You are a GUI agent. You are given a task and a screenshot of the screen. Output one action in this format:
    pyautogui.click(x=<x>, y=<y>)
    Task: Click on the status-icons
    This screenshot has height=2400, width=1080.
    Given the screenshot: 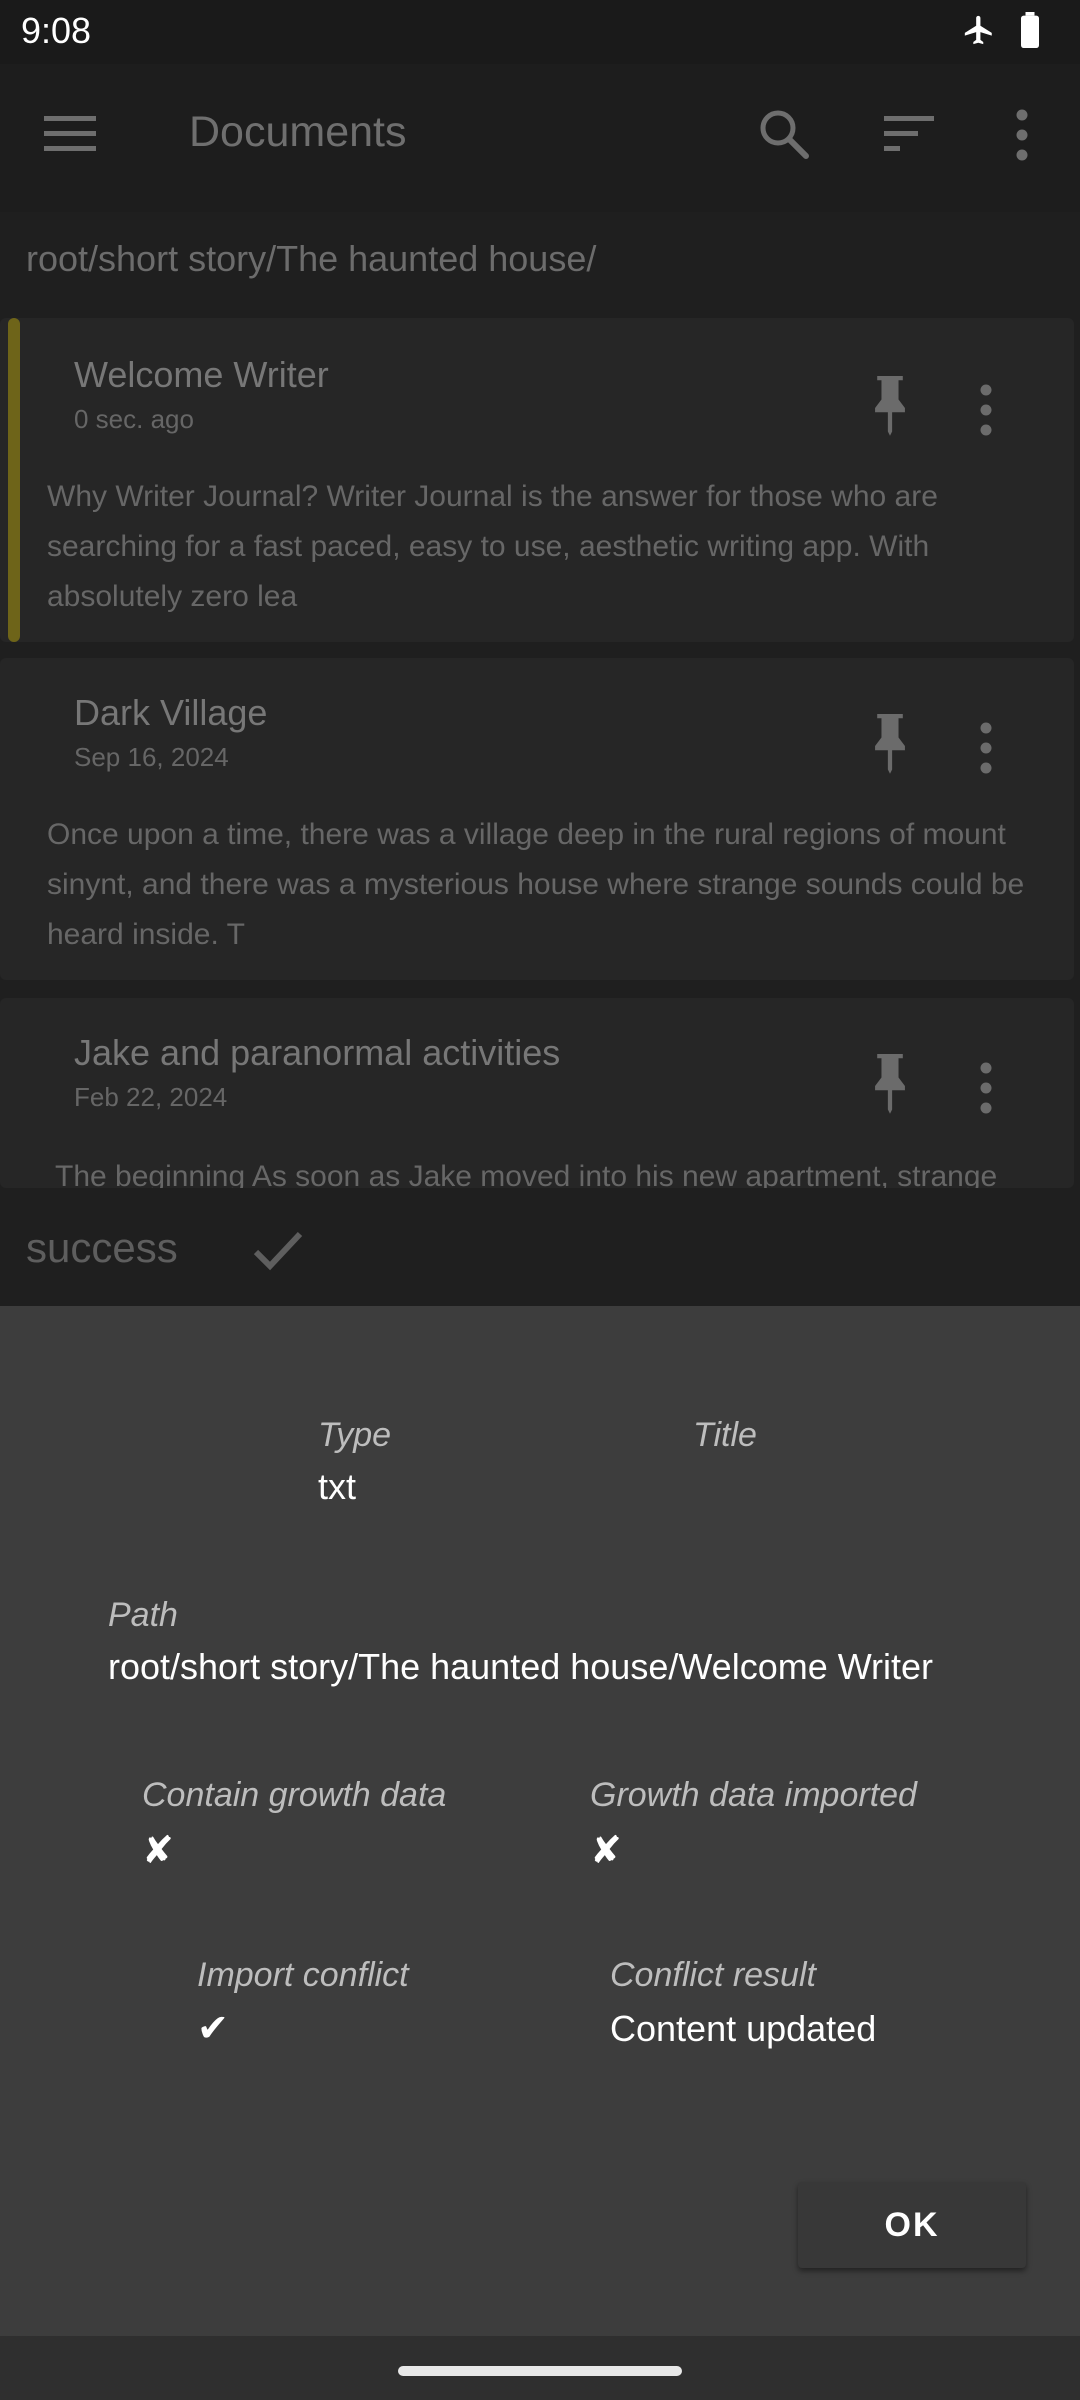 What is the action you would take?
    pyautogui.click(x=1002, y=30)
    